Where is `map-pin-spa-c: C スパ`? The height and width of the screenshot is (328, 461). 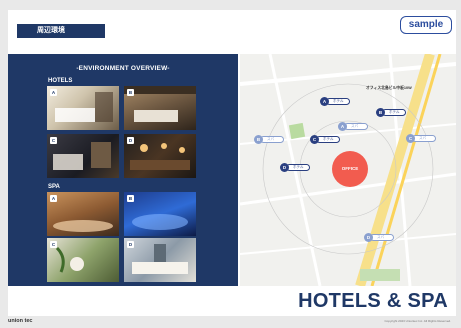 map-pin-spa-c: C スパ is located at coordinates (421, 138).